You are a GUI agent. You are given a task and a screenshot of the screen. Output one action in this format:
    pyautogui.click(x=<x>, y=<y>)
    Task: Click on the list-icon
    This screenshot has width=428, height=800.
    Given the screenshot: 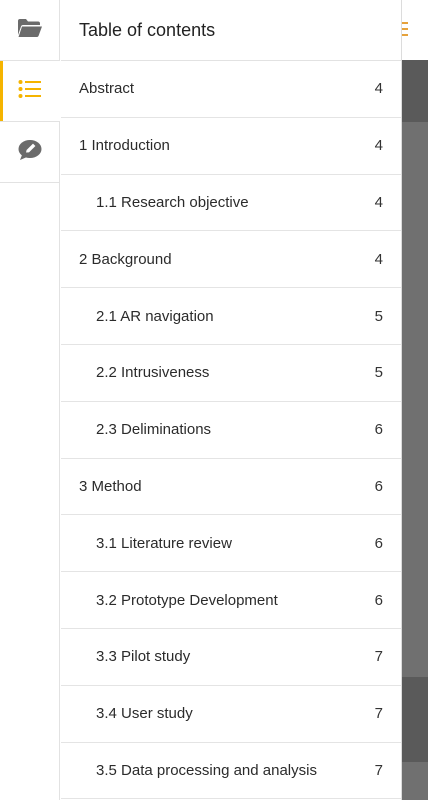 What is the action you would take?
    pyautogui.click(x=30, y=91)
    